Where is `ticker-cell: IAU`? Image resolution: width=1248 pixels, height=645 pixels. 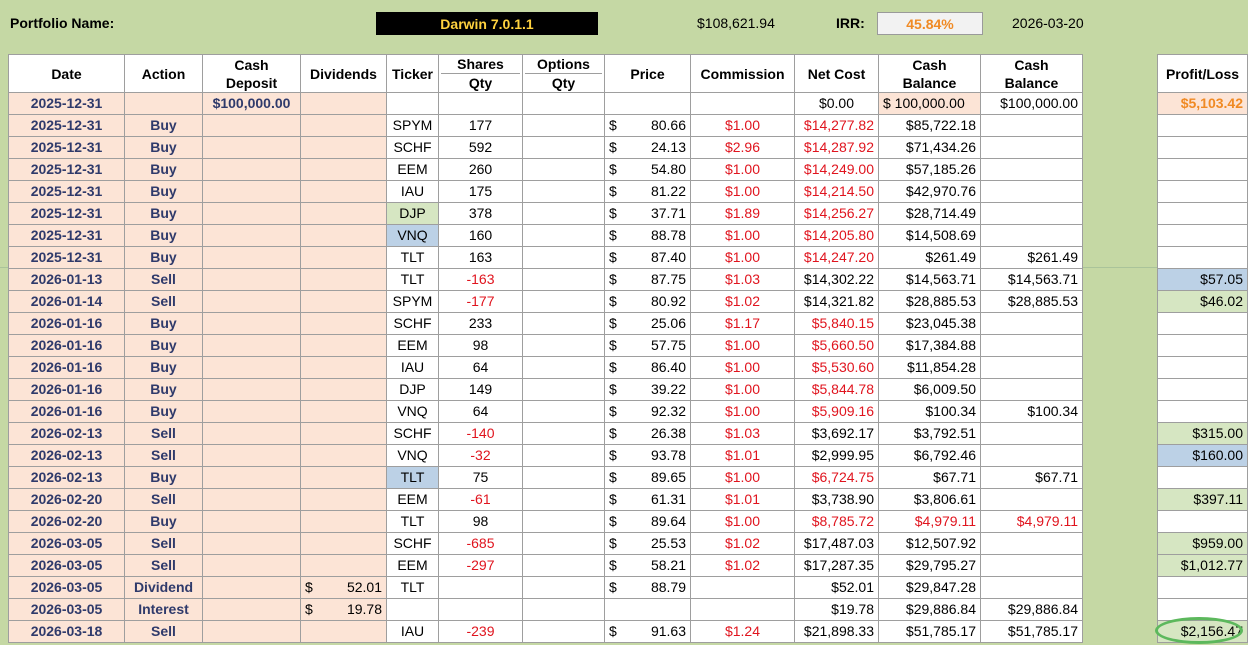 ticker-cell: IAU is located at coordinates (412, 367).